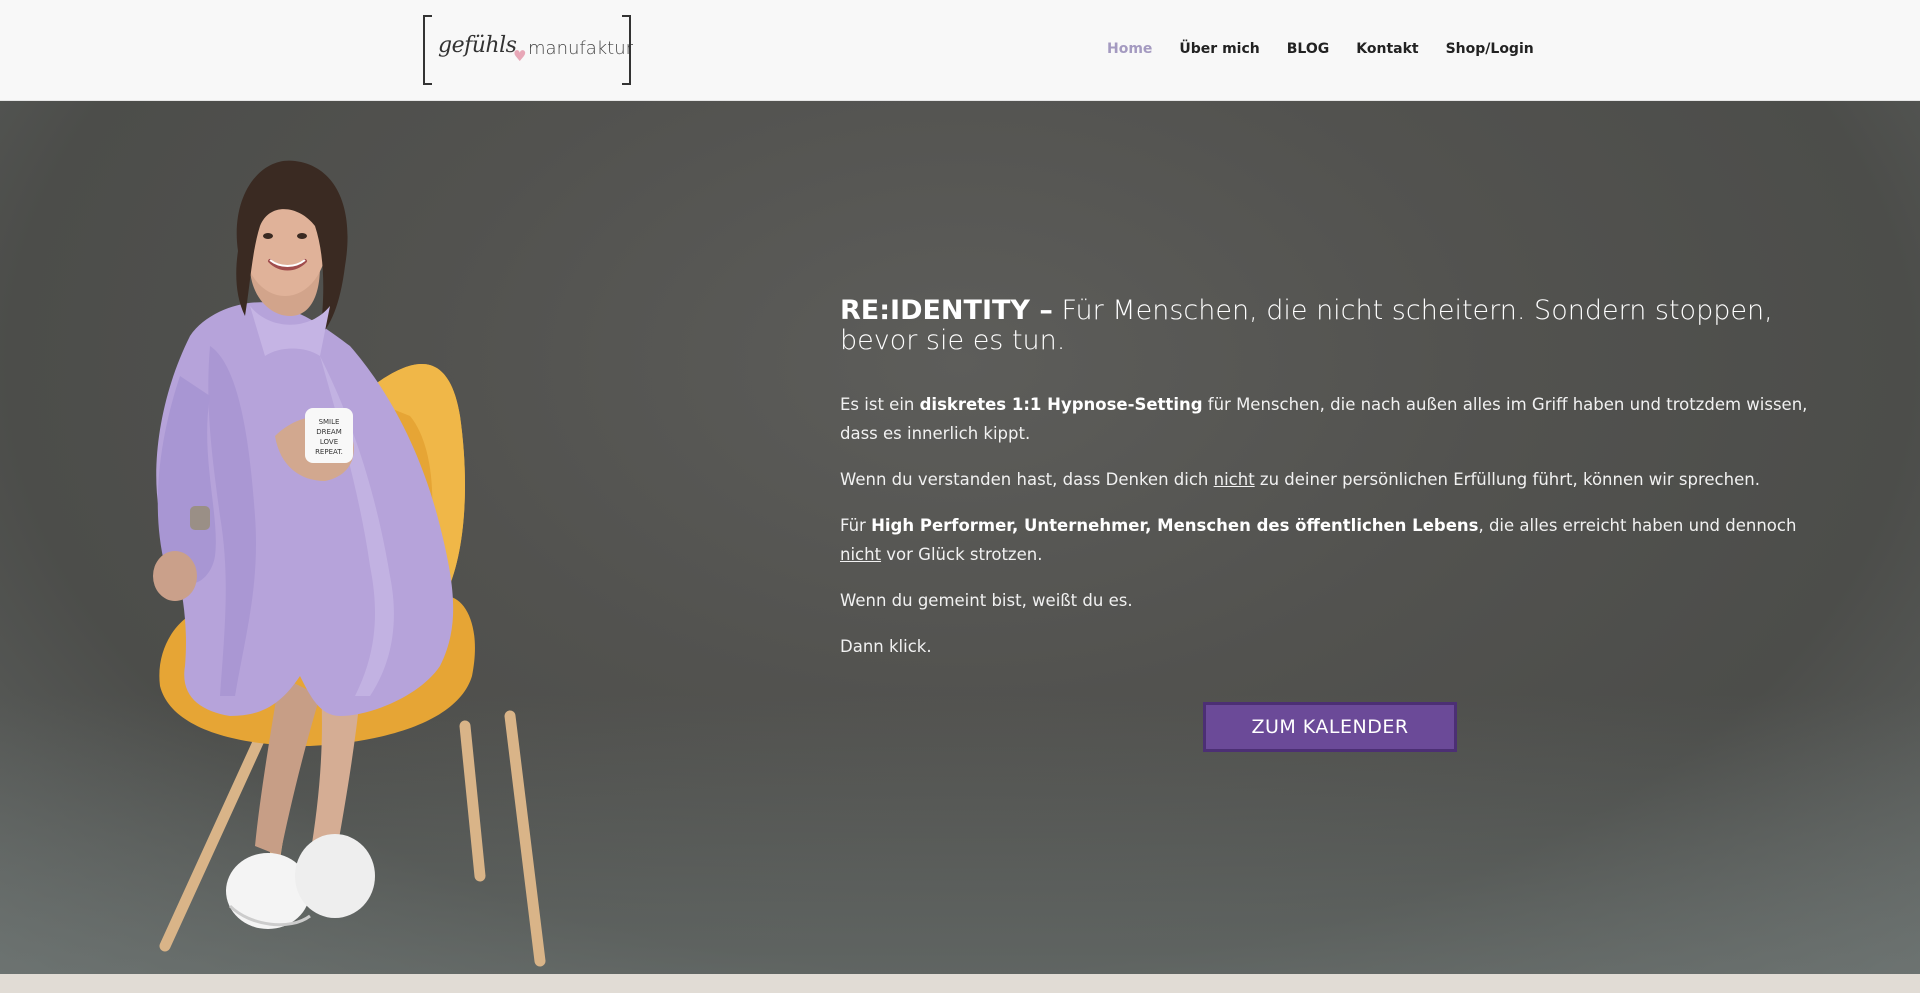 The height and width of the screenshot is (993, 1920). What do you see at coordinates (477, 45) in the screenshot?
I see `logo-script-text: gefühls` at bounding box center [477, 45].